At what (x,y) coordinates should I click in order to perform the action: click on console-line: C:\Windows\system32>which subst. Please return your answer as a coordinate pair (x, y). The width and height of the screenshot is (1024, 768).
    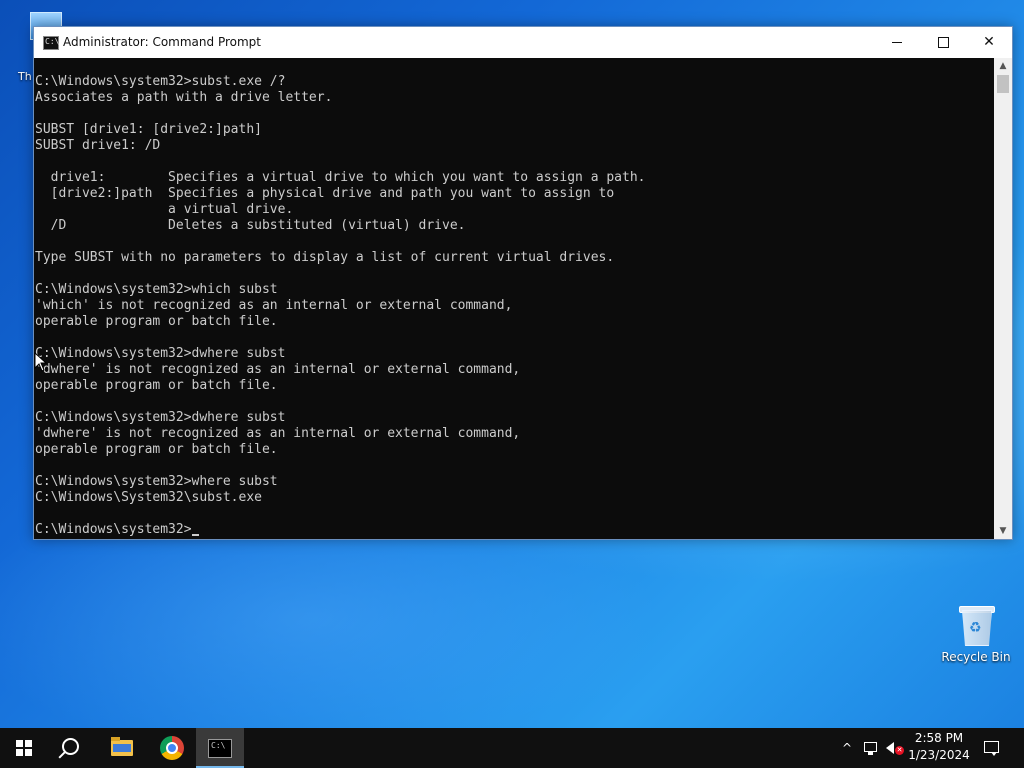
    Looking at the image, I should click on (156, 289).